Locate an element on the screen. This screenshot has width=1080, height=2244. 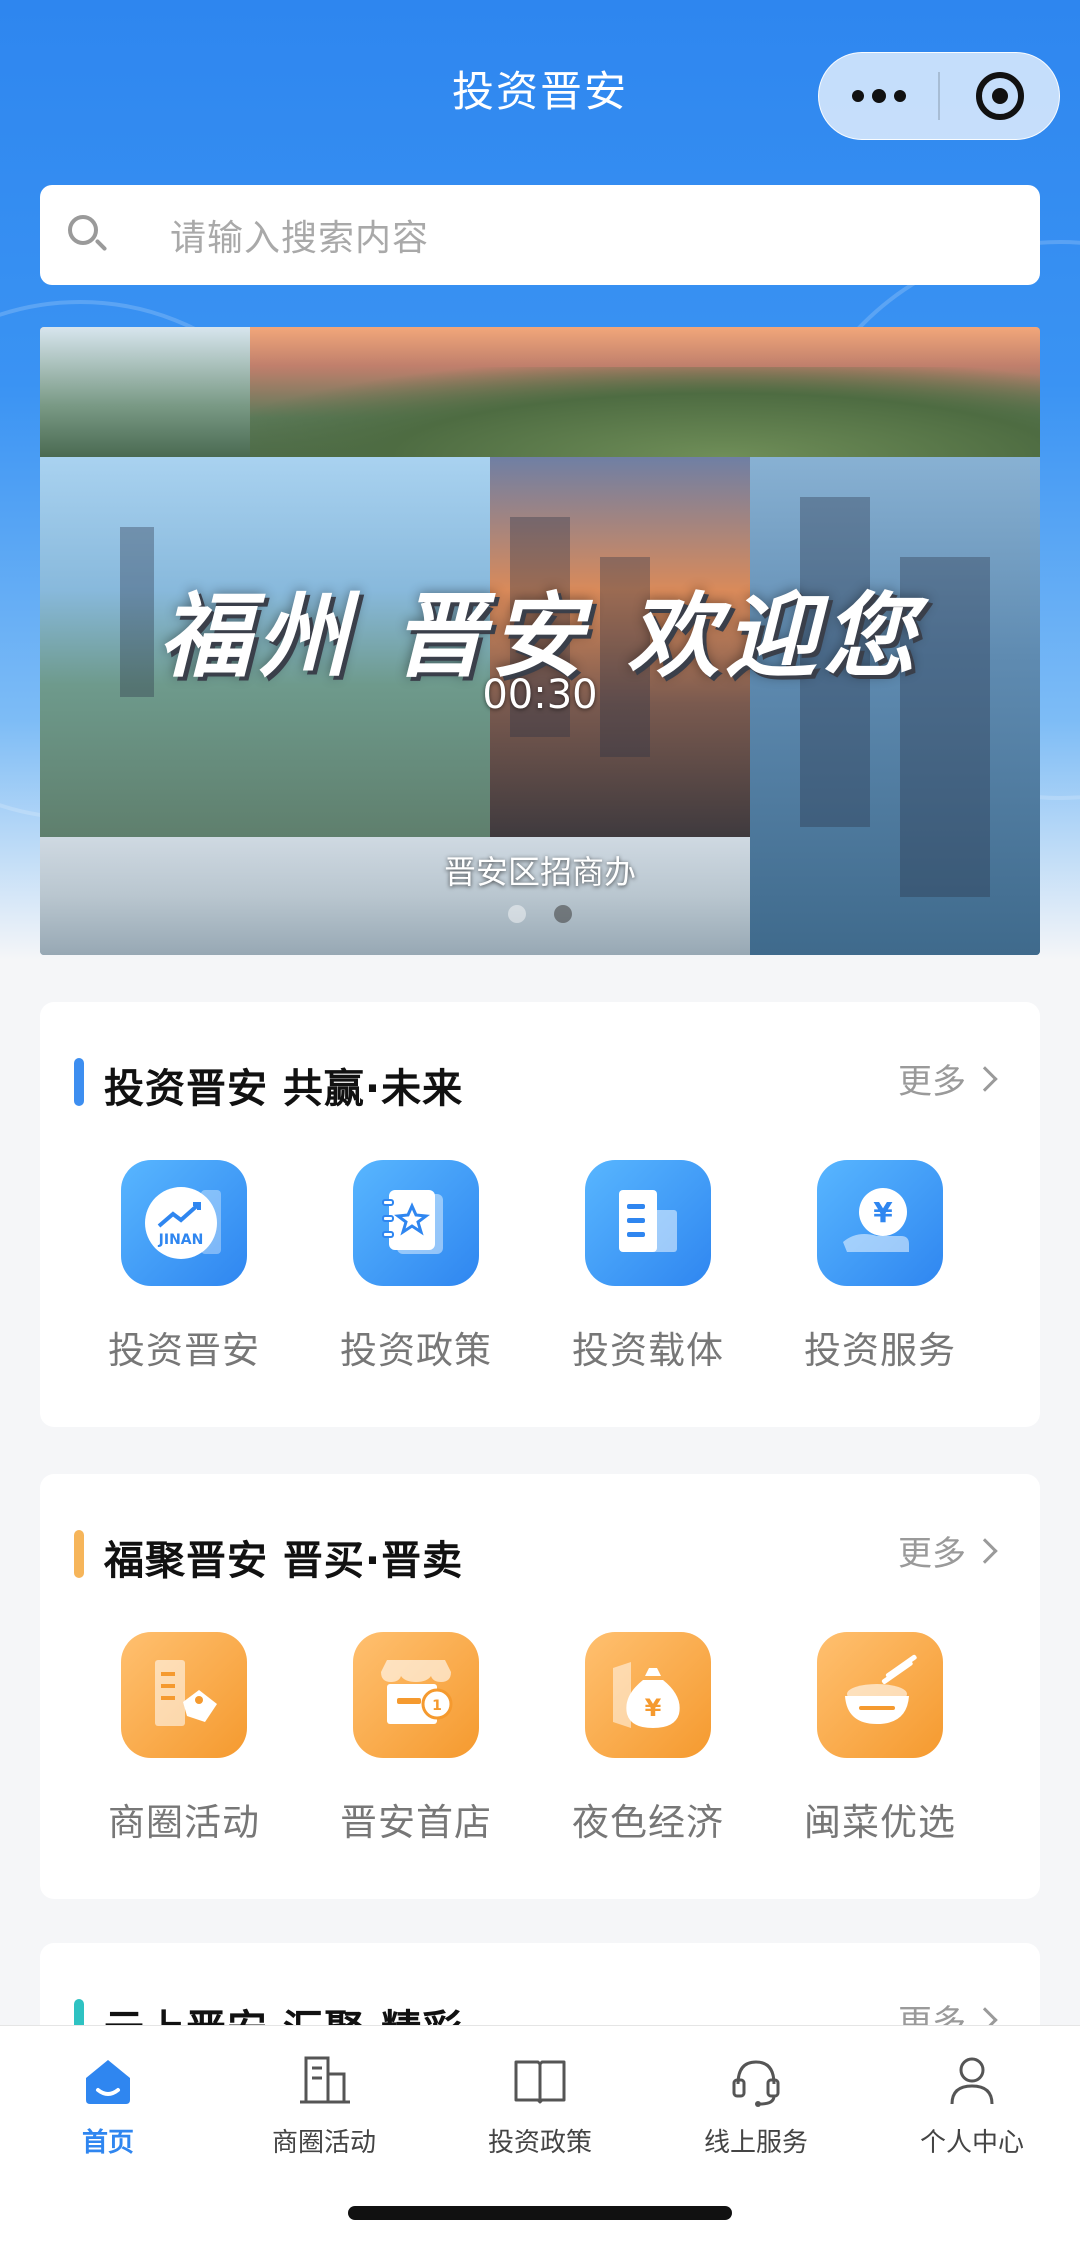
banner-caption: 晋安区招商办 is located at coordinates (539, 872).